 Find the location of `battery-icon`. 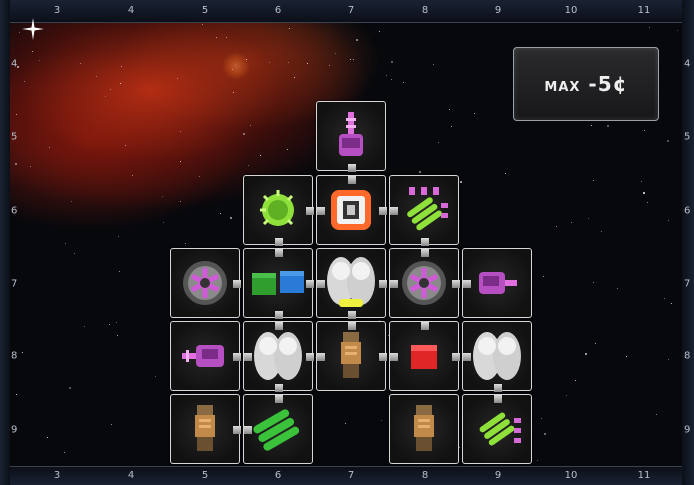

battery-icon is located at coordinates (276, 430).